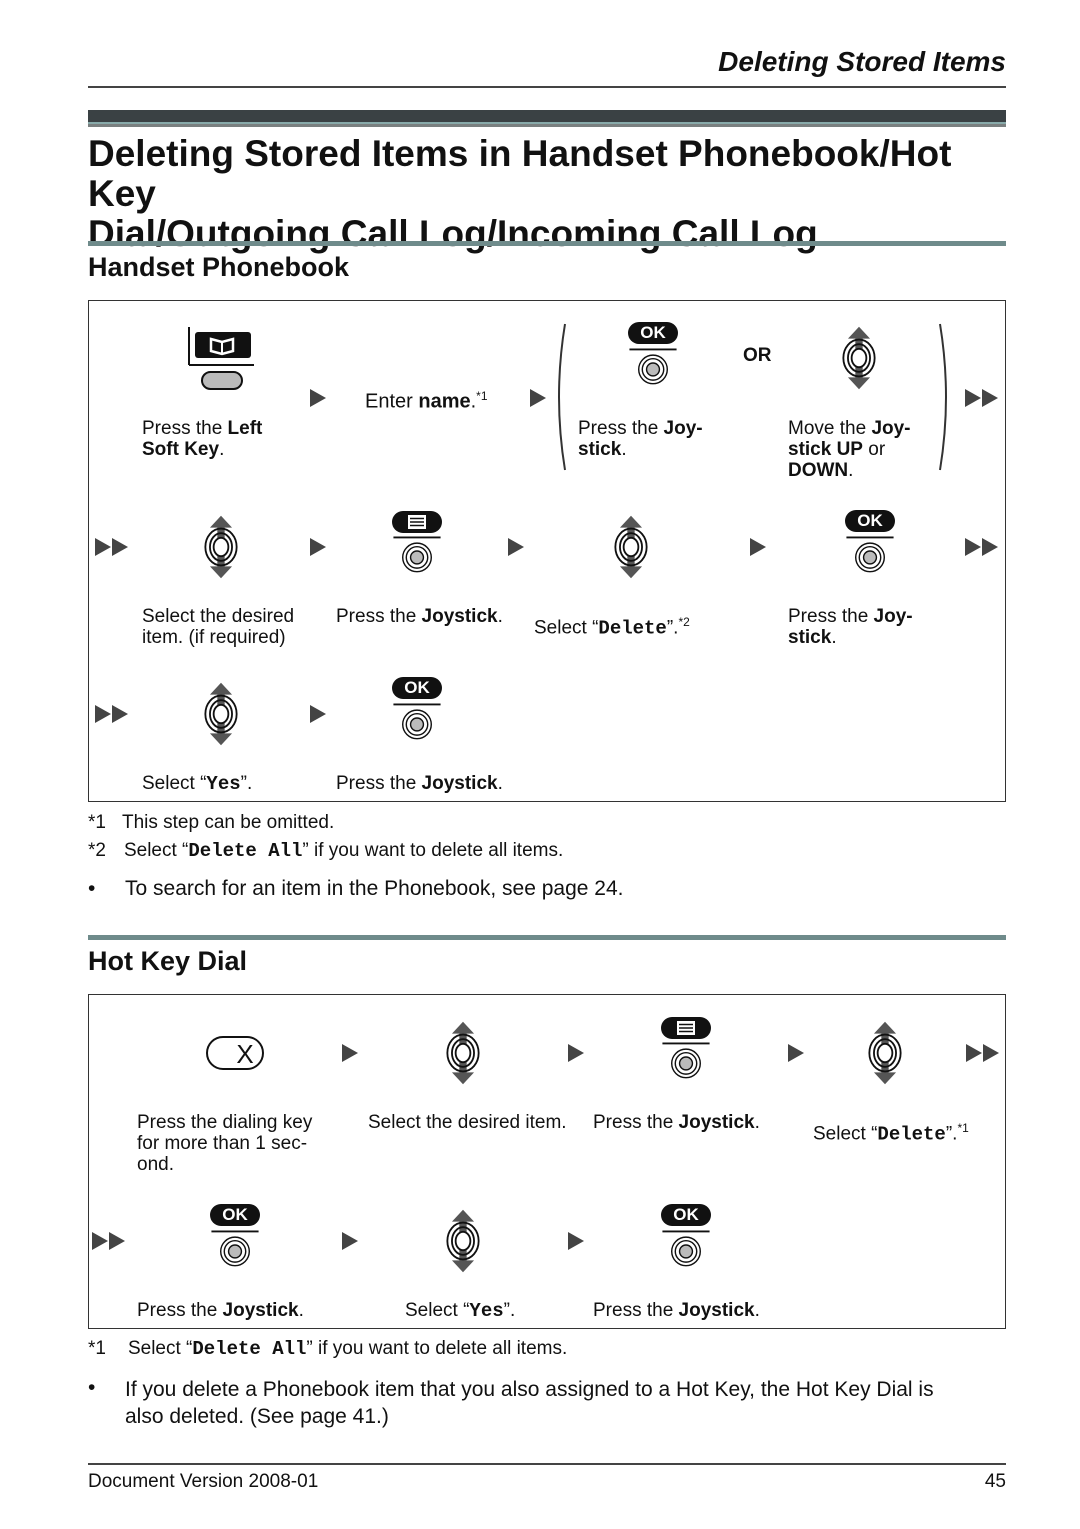 This screenshot has width=1080, height=1529. I want to click on document-version: Document Version 2008-01, so click(203, 1481).